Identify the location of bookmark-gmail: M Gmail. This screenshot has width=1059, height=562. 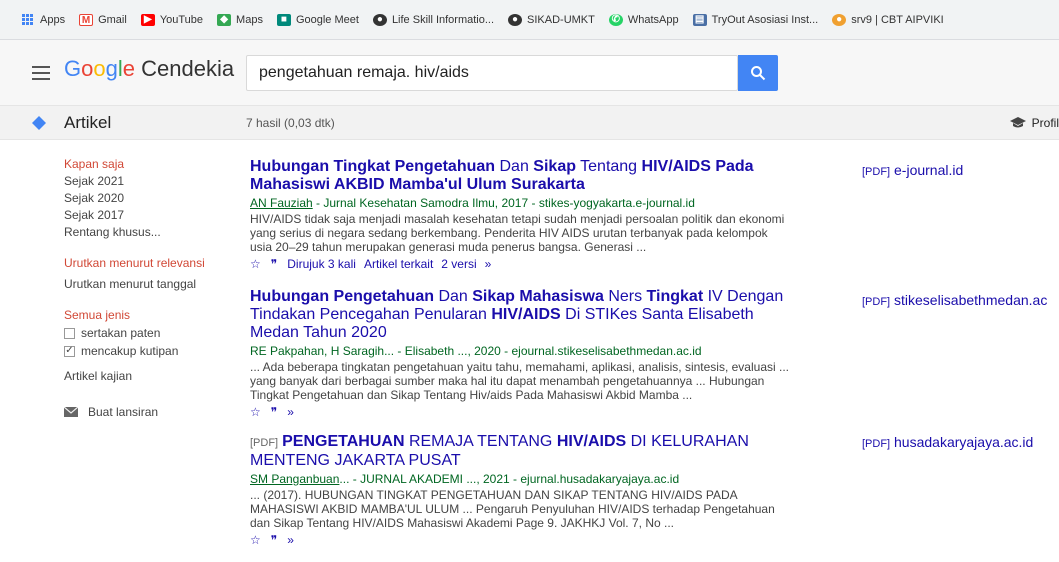
(103, 19).